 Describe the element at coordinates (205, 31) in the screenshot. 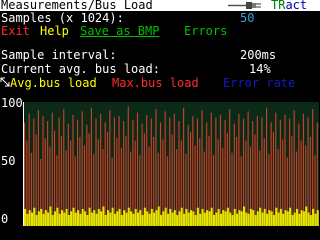

I see `errors-button: Errors` at that location.